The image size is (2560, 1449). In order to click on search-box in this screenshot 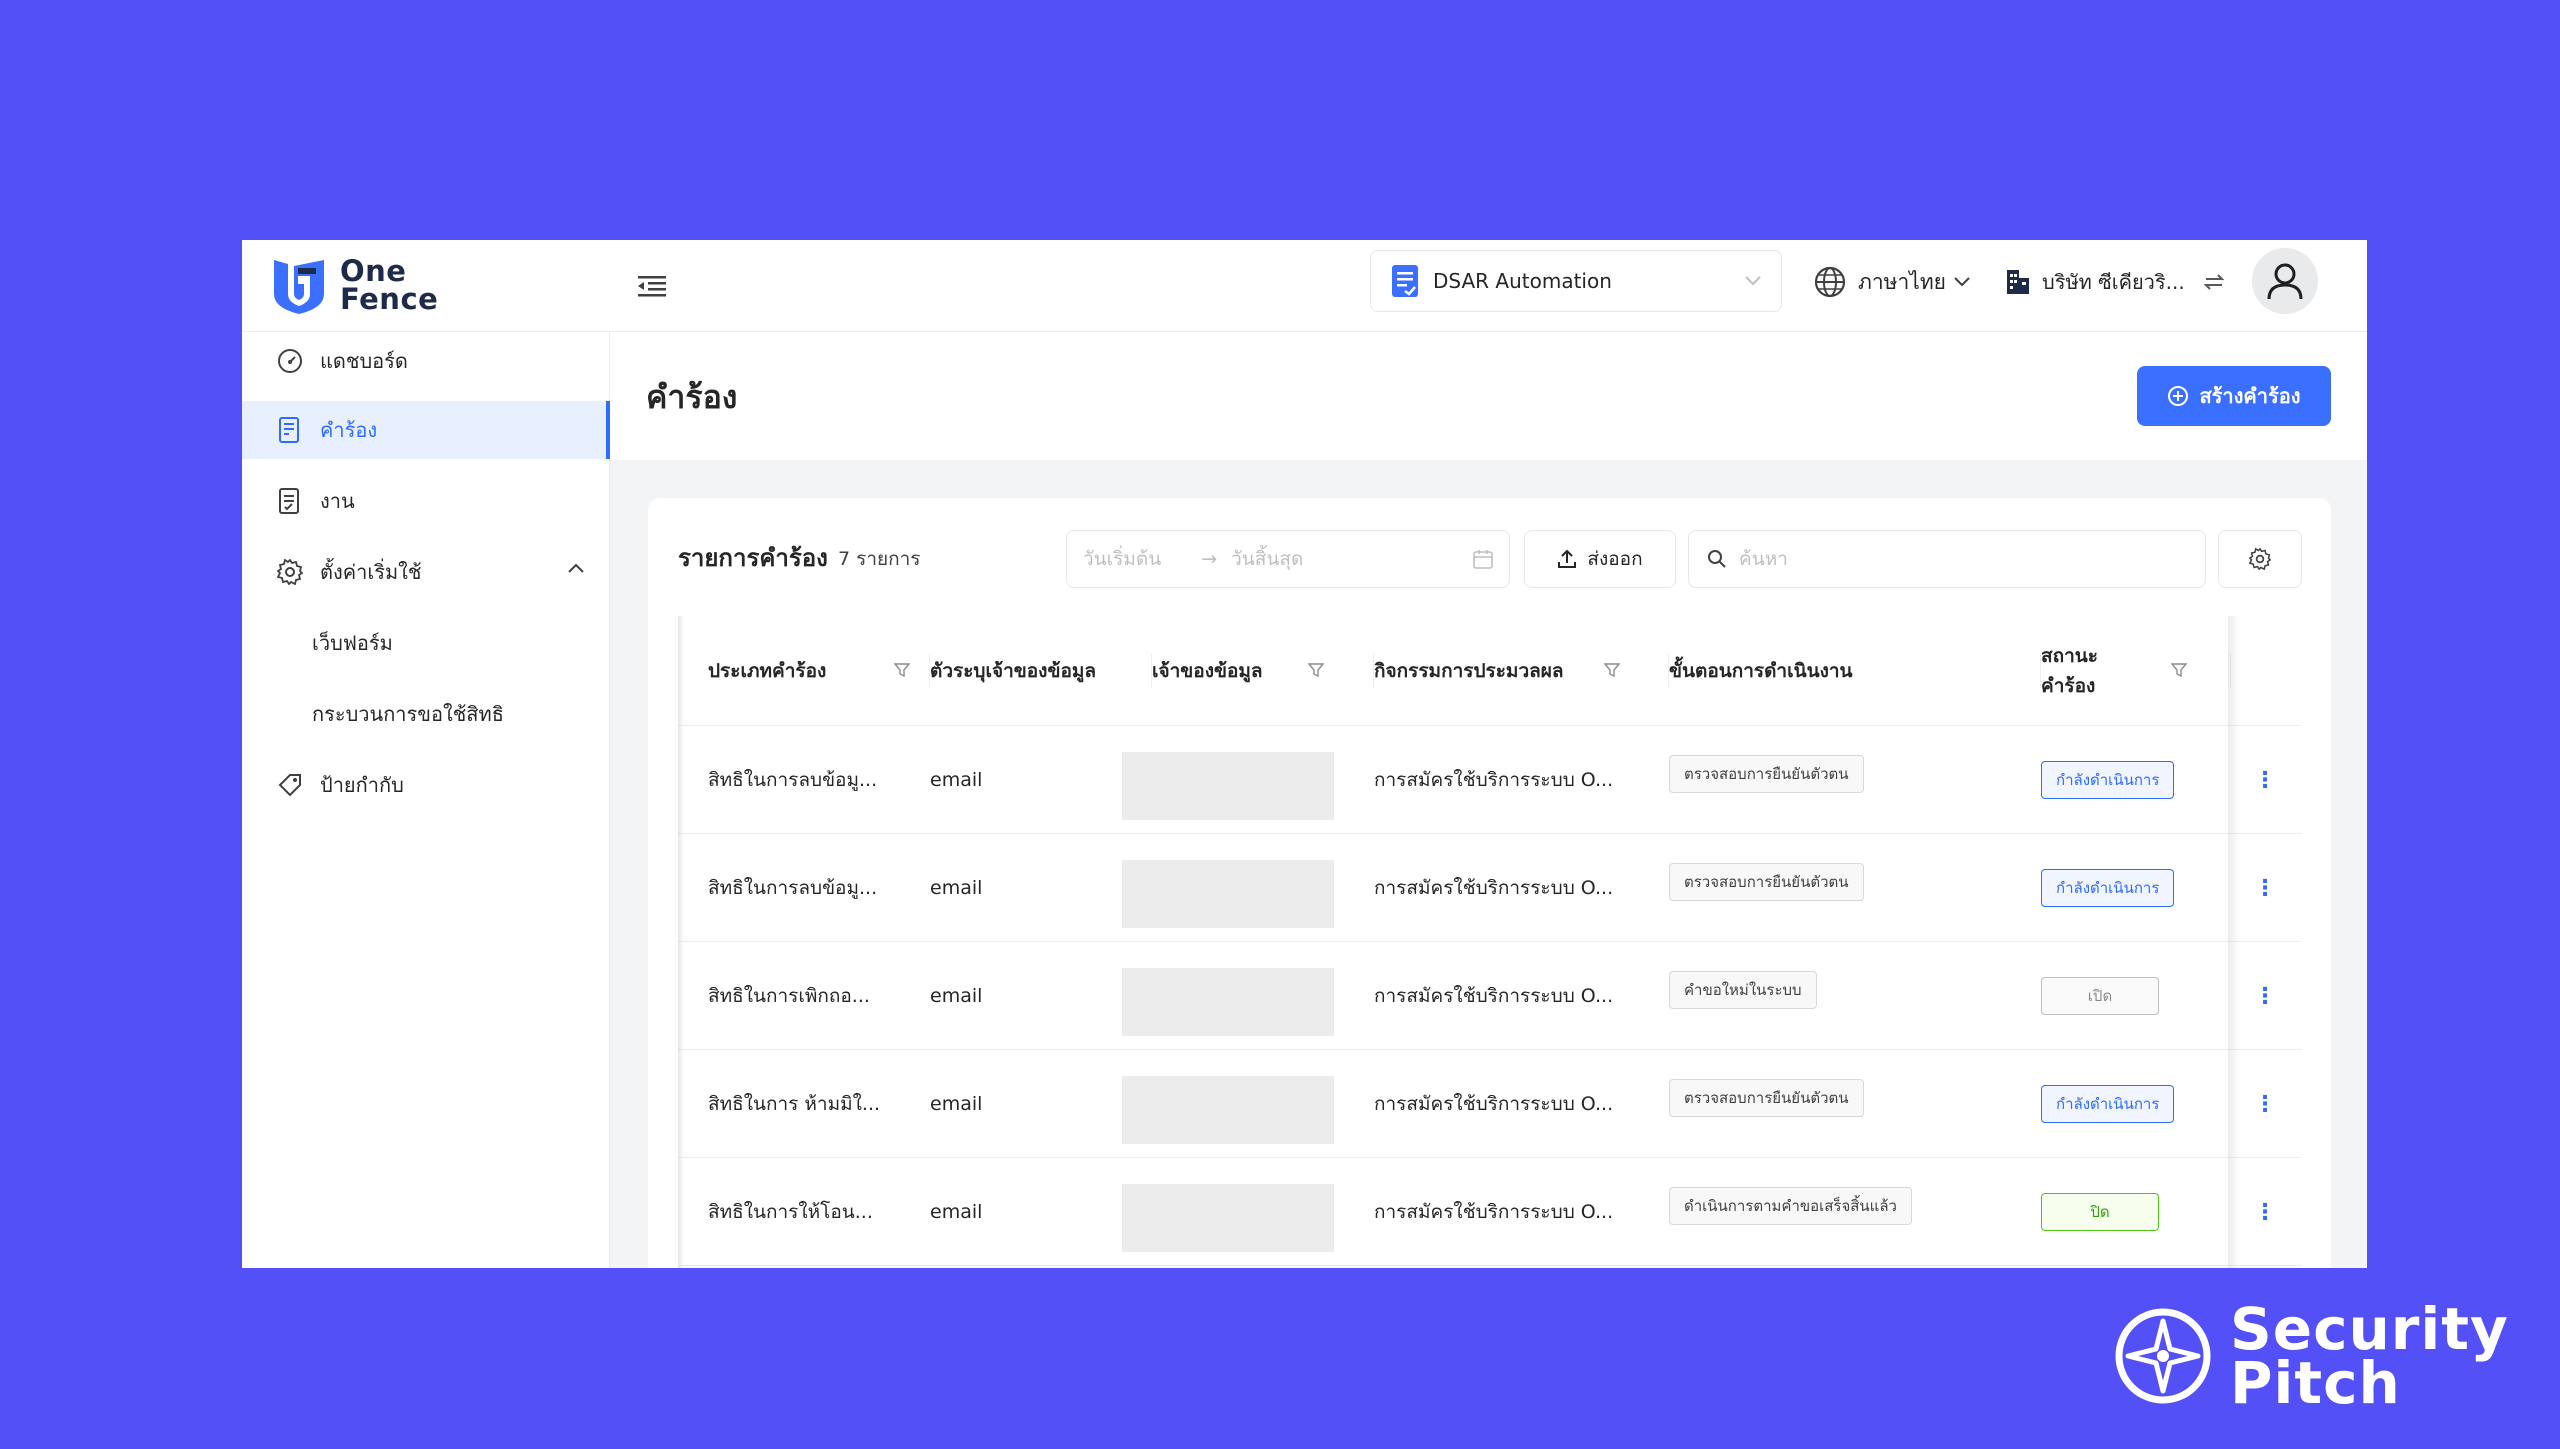, I will do `click(1947, 559)`.